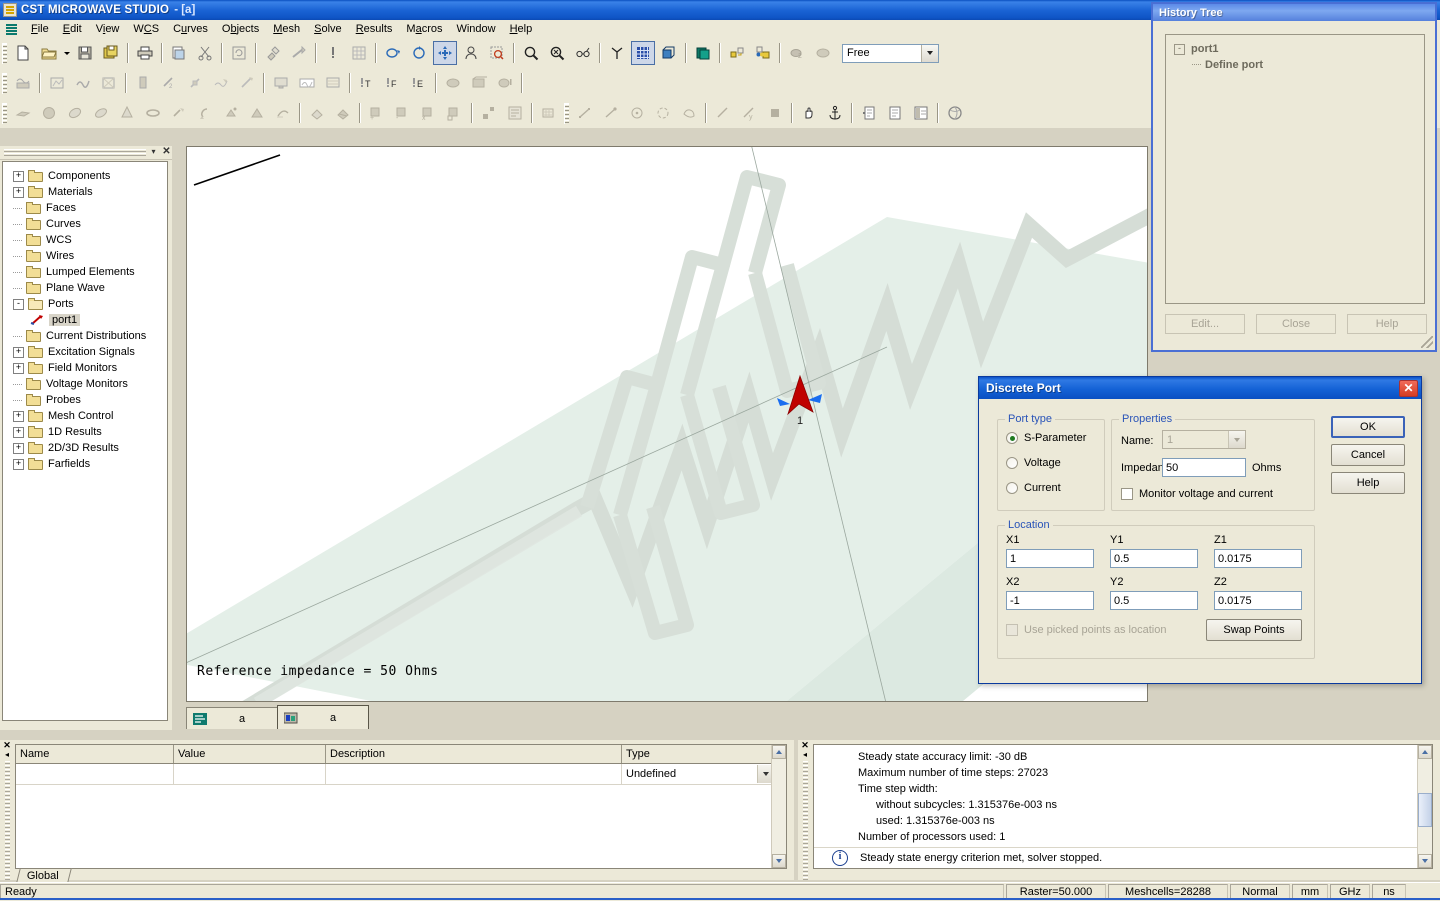 This screenshot has height=901, width=1440. I want to click on view-glasses-icon, so click(583, 53).